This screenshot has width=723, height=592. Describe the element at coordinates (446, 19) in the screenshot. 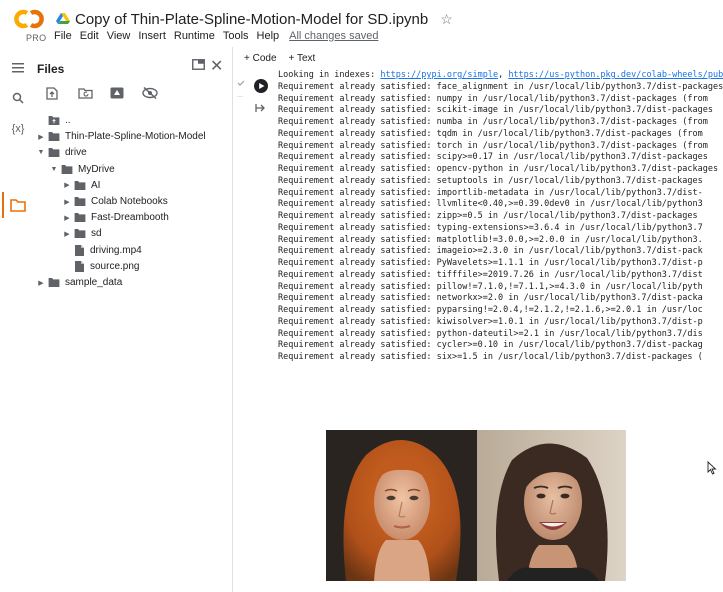

I see `star-icon: ☆` at that location.